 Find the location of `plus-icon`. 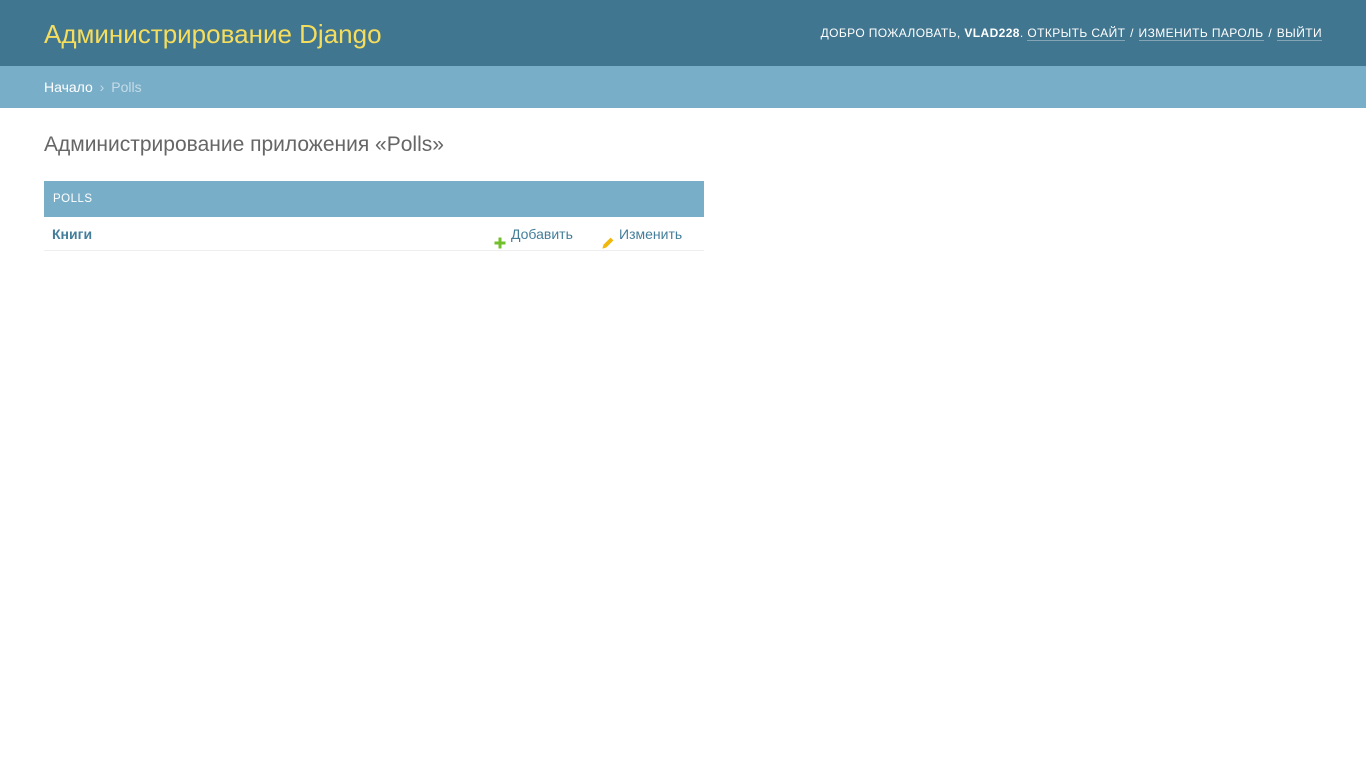

plus-icon is located at coordinates (500, 238).